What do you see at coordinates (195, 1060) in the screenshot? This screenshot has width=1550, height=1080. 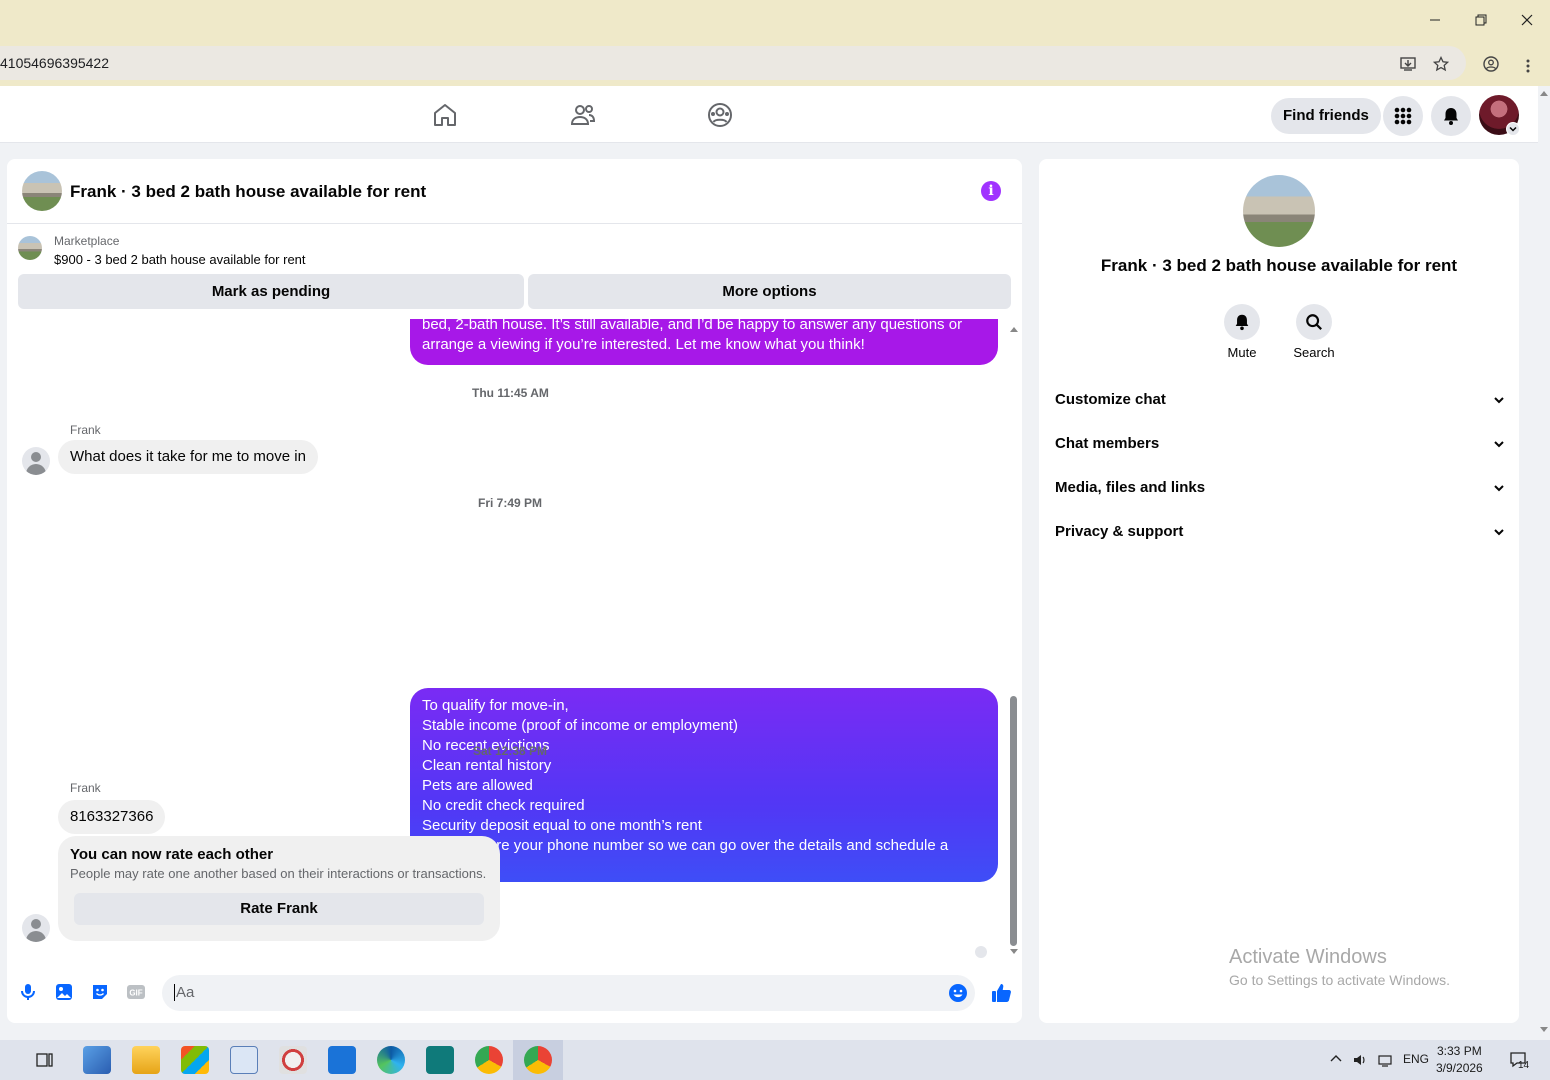 I see `store-icon` at bounding box center [195, 1060].